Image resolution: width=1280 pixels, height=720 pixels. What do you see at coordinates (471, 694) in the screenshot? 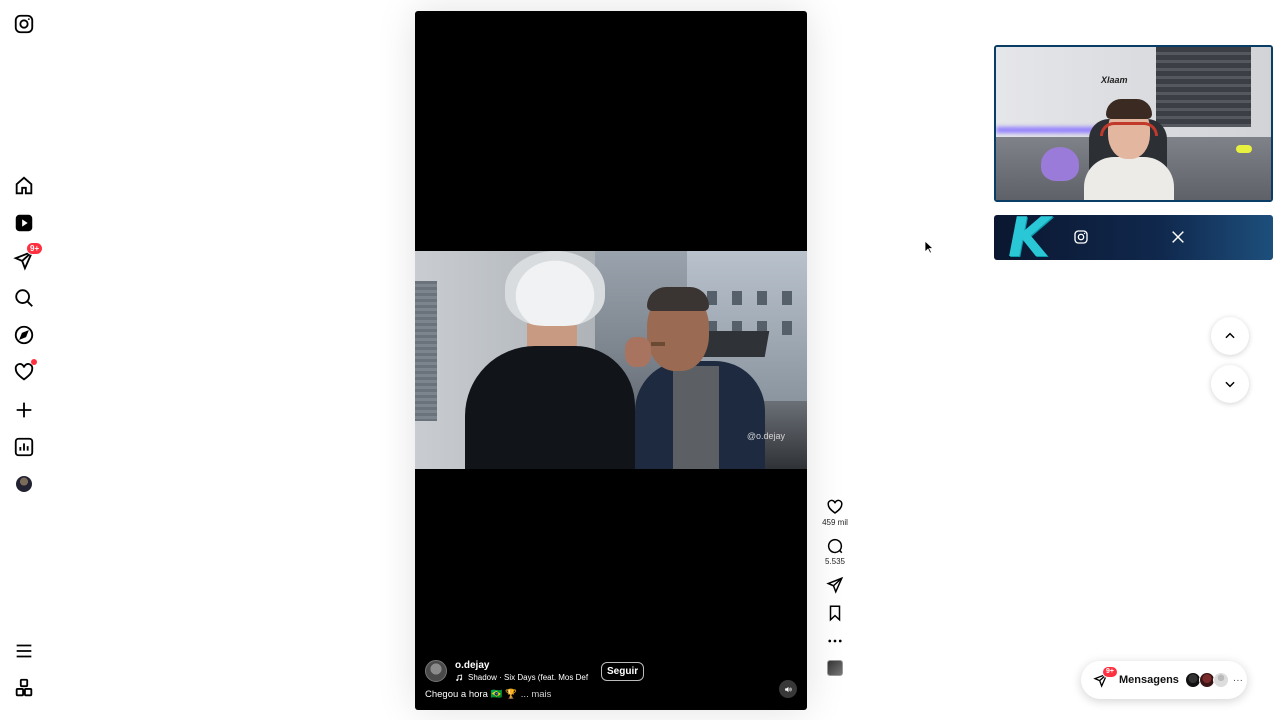
I see `reel-caption: Chegou a hora 🇧🇷 🏆` at bounding box center [471, 694].